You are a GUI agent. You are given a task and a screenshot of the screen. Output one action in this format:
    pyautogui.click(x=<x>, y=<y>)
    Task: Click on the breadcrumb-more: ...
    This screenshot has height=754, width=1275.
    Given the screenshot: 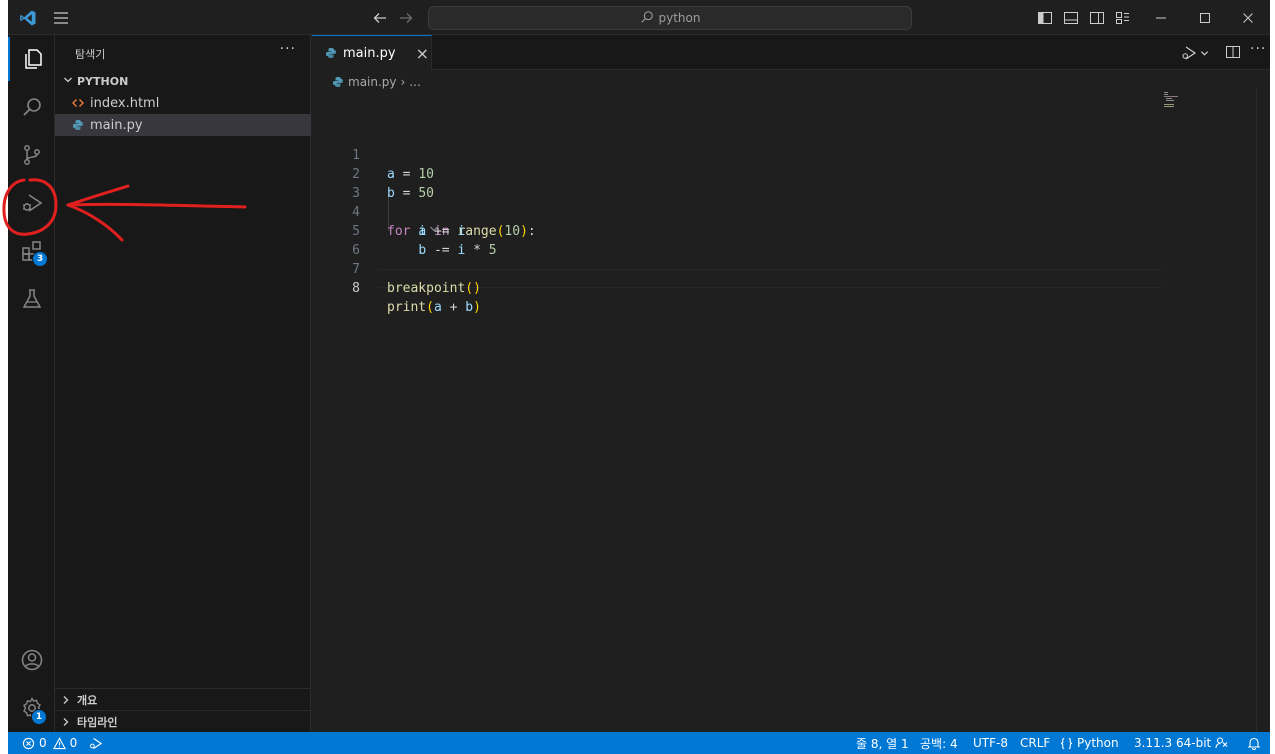 What is the action you would take?
    pyautogui.click(x=414, y=82)
    